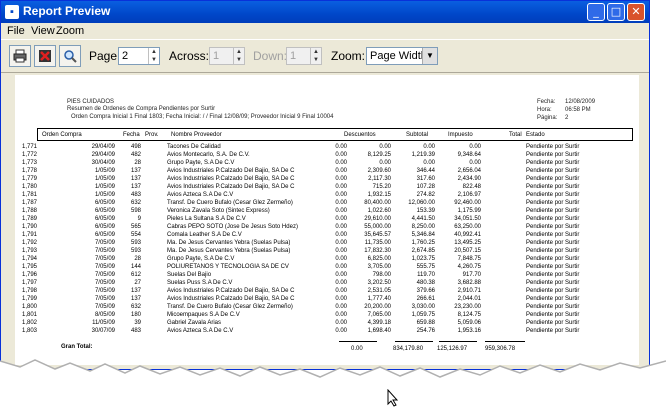 This screenshot has height=417, width=666. I want to click on row-total: 2,044.01, so click(469, 299).